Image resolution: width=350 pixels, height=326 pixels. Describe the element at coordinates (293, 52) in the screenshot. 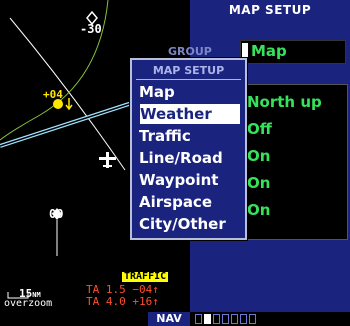

I see `group-field: Map` at that location.